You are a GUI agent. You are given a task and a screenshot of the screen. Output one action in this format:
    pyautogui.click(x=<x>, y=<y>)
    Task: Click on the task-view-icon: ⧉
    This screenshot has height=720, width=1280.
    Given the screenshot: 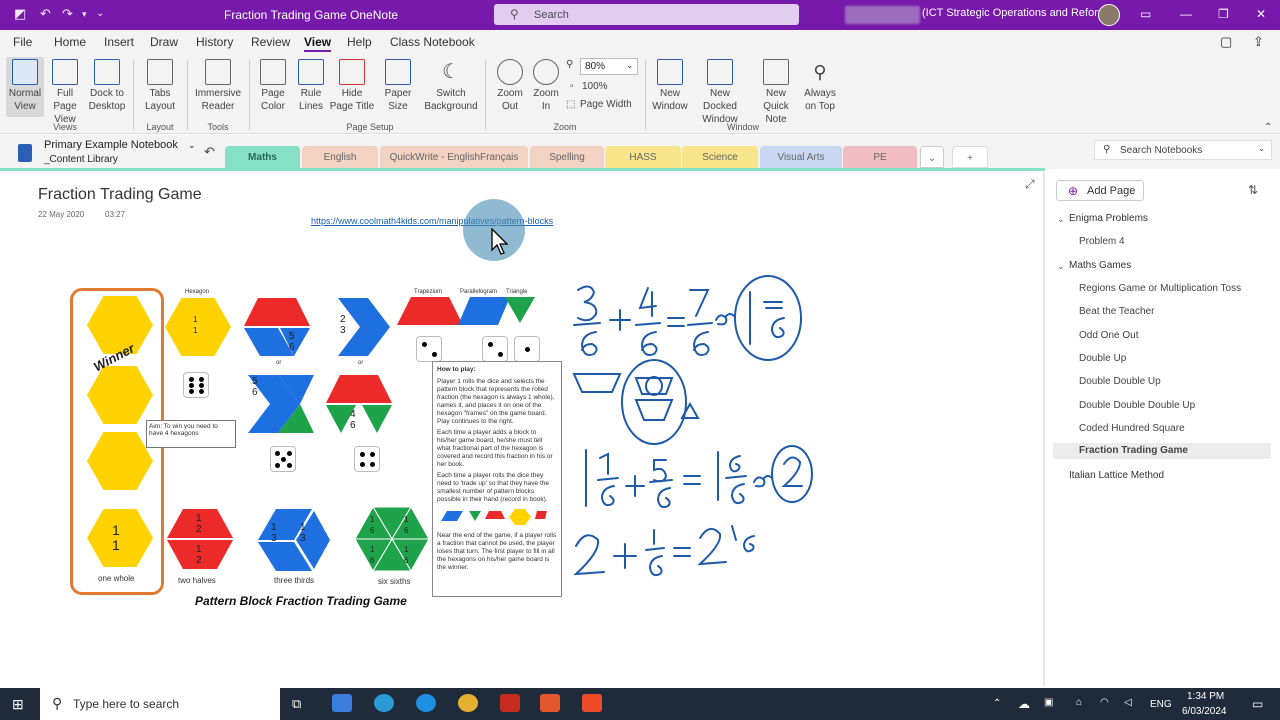 What is the action you would take?
    pyautogui.click(x=296, y=704)
    